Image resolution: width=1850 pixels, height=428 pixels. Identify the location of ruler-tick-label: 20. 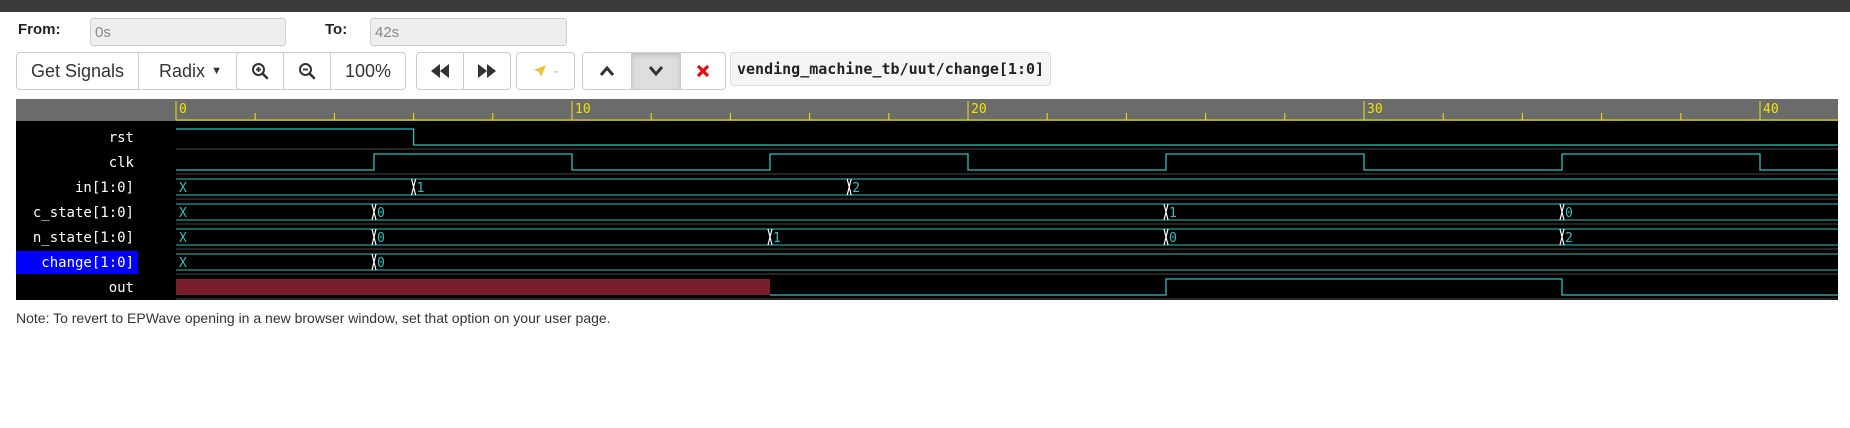
(979, 109).